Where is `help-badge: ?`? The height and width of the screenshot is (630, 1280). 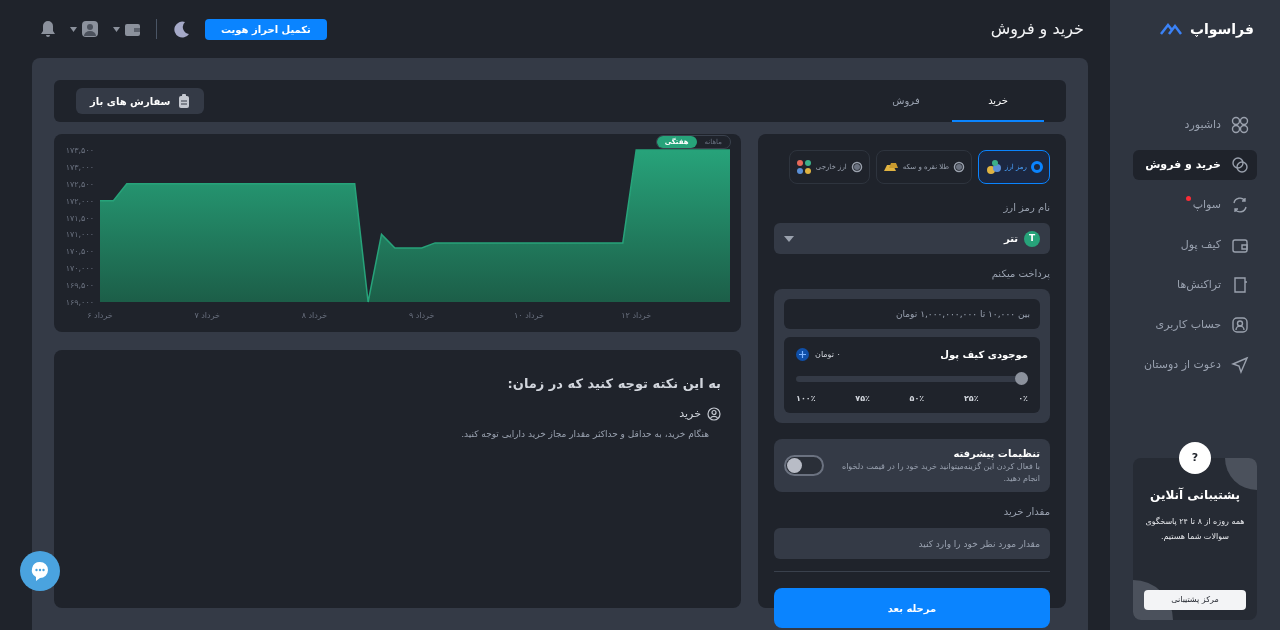
help-badge: ? is located at coordinates (1195, 458).